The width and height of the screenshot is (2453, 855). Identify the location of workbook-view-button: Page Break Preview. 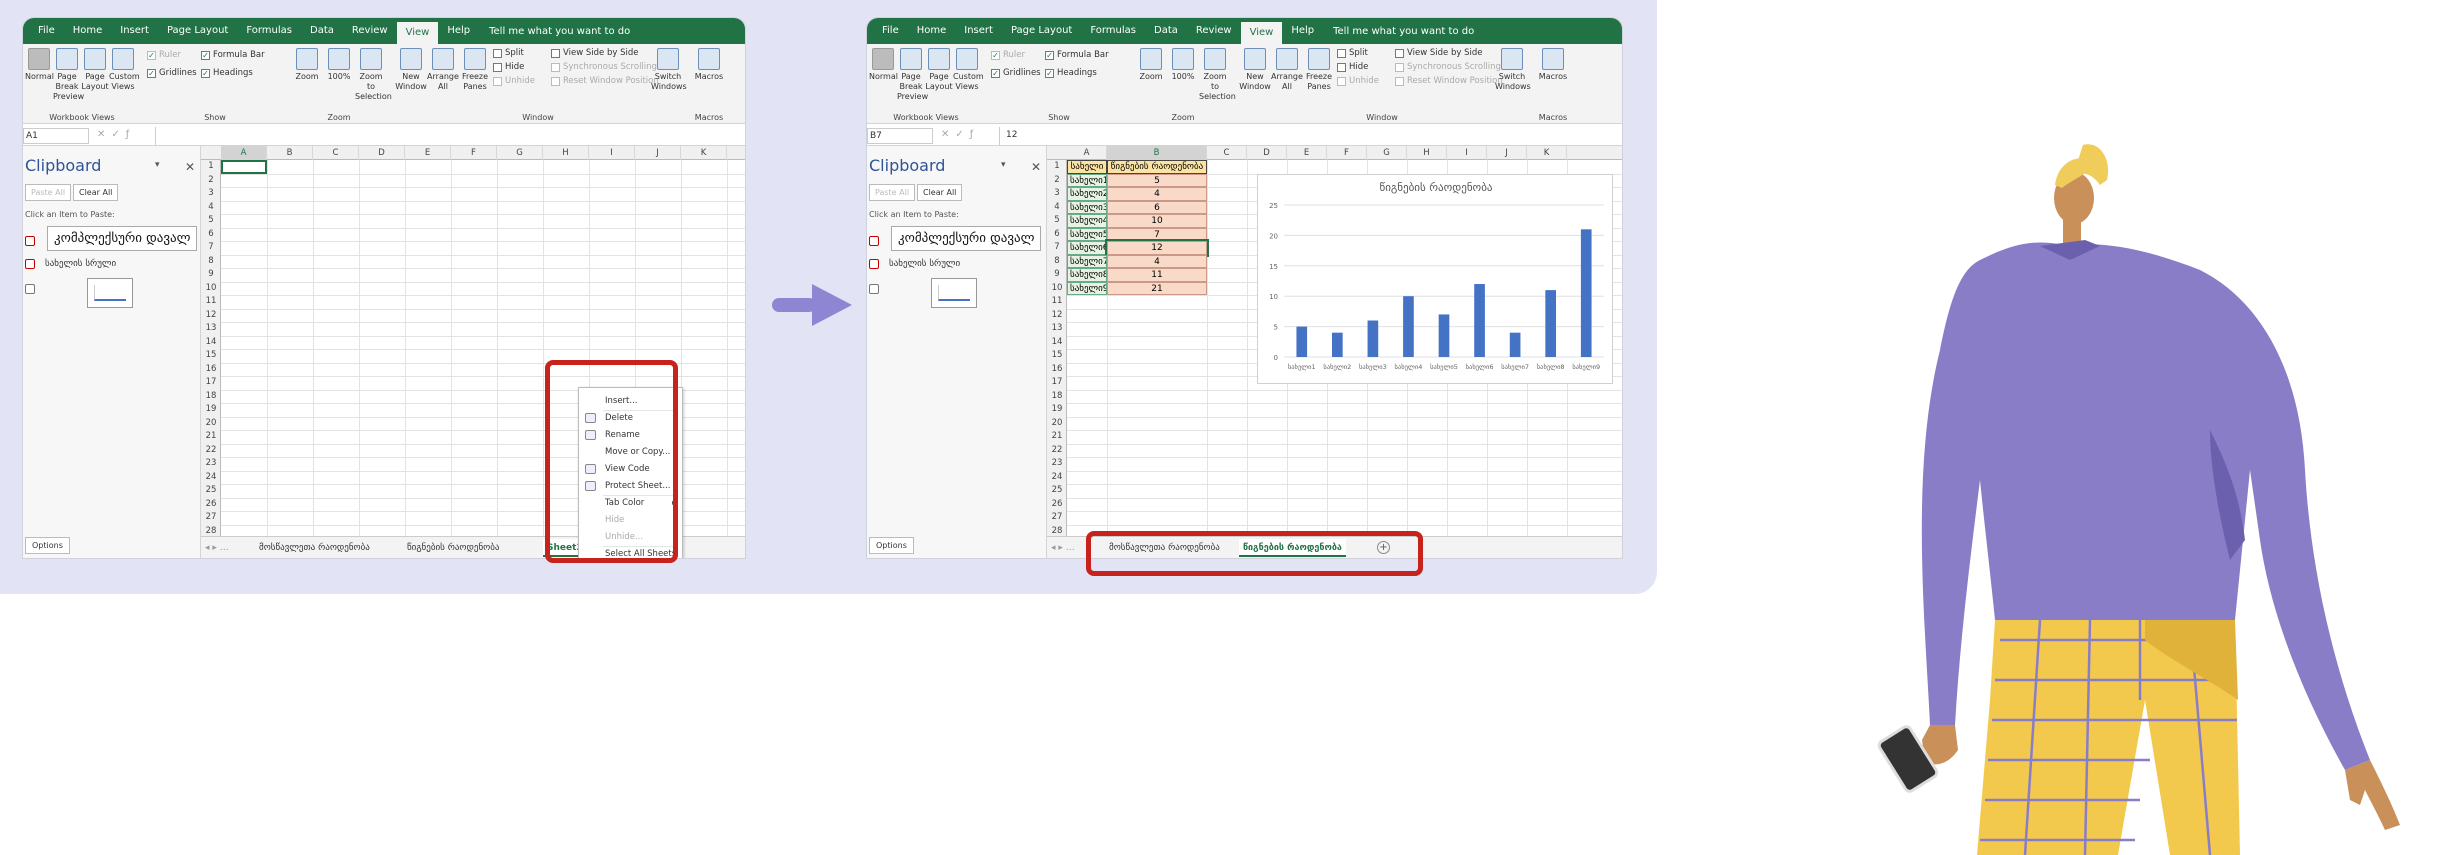
(68, 75).